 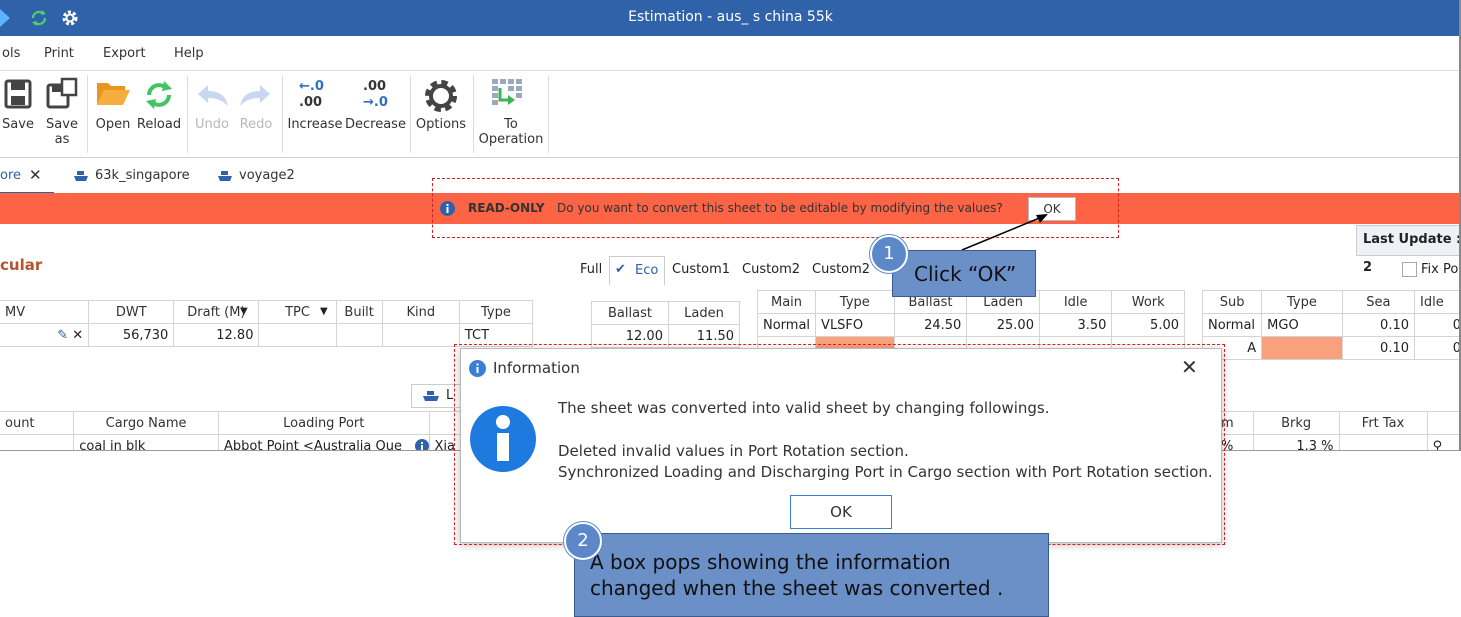 I want to click on undo-icon, so click(x=213, y=95).